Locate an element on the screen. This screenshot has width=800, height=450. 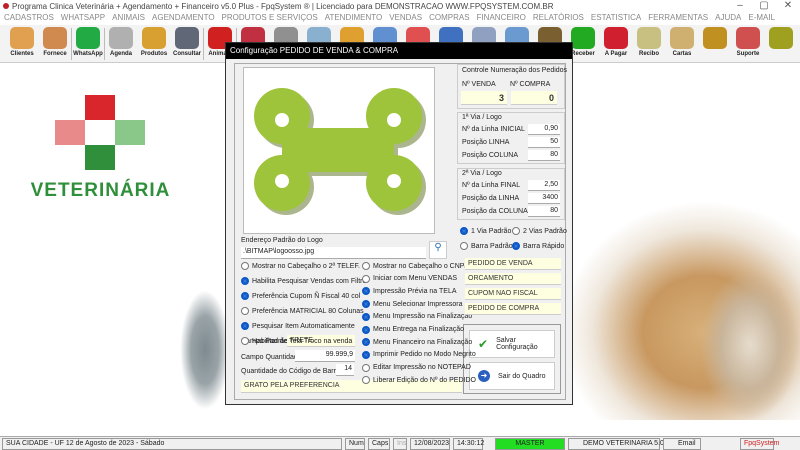
row-input: 2,50 is located at coordinates (544, 185).